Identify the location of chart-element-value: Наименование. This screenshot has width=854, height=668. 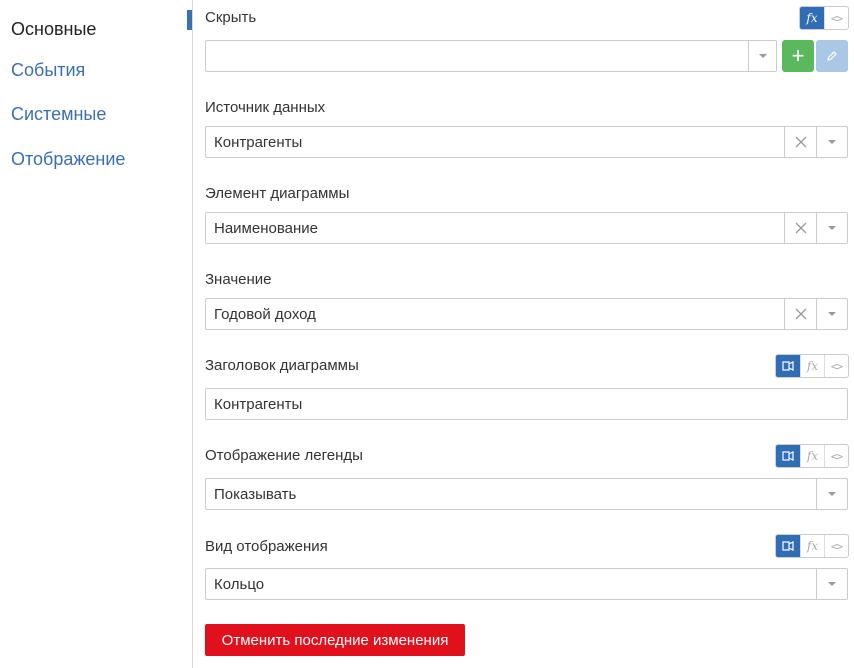
(266, 228).